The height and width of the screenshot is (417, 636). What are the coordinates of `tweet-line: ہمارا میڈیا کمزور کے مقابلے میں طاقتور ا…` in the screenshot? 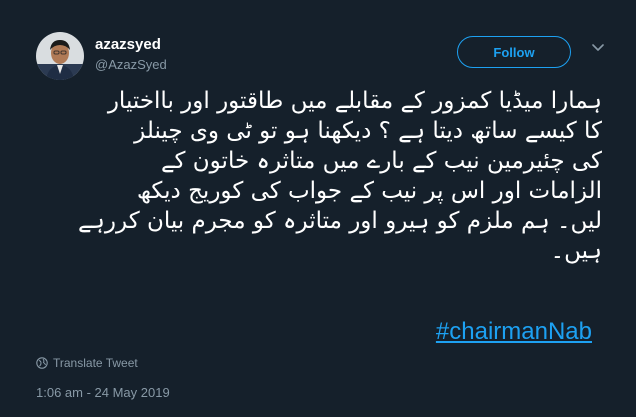 It's located at (354, 101).